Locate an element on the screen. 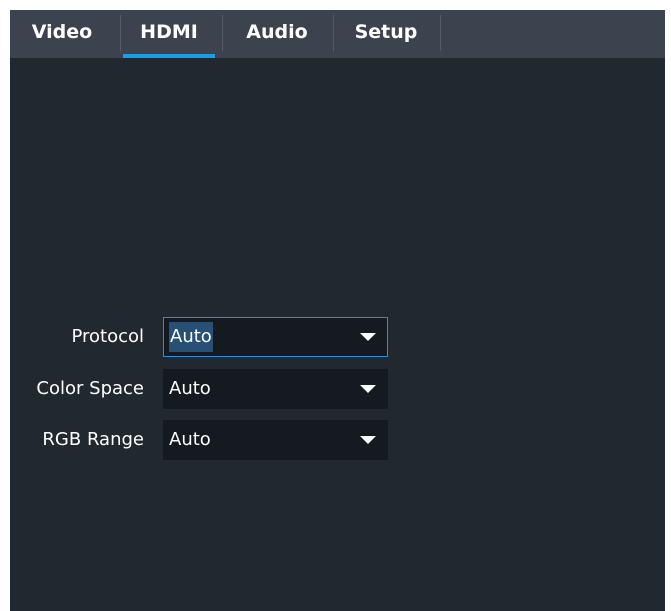 This screenshot has width=671, height=611. color-space-label: Color Space is located at coordinates (90, 388).